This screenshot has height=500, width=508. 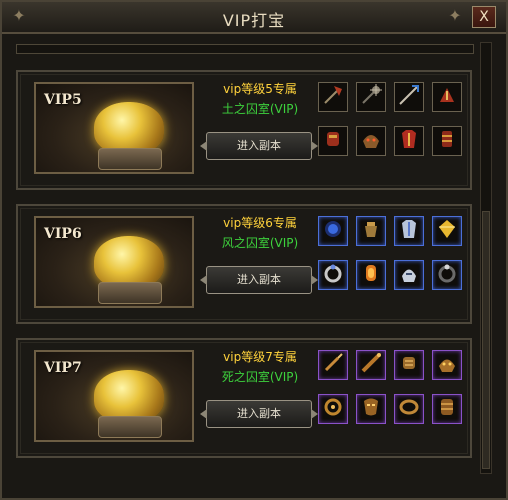 I want to click on corner-ornament-icon: ✦, so click(x=455, y=15).